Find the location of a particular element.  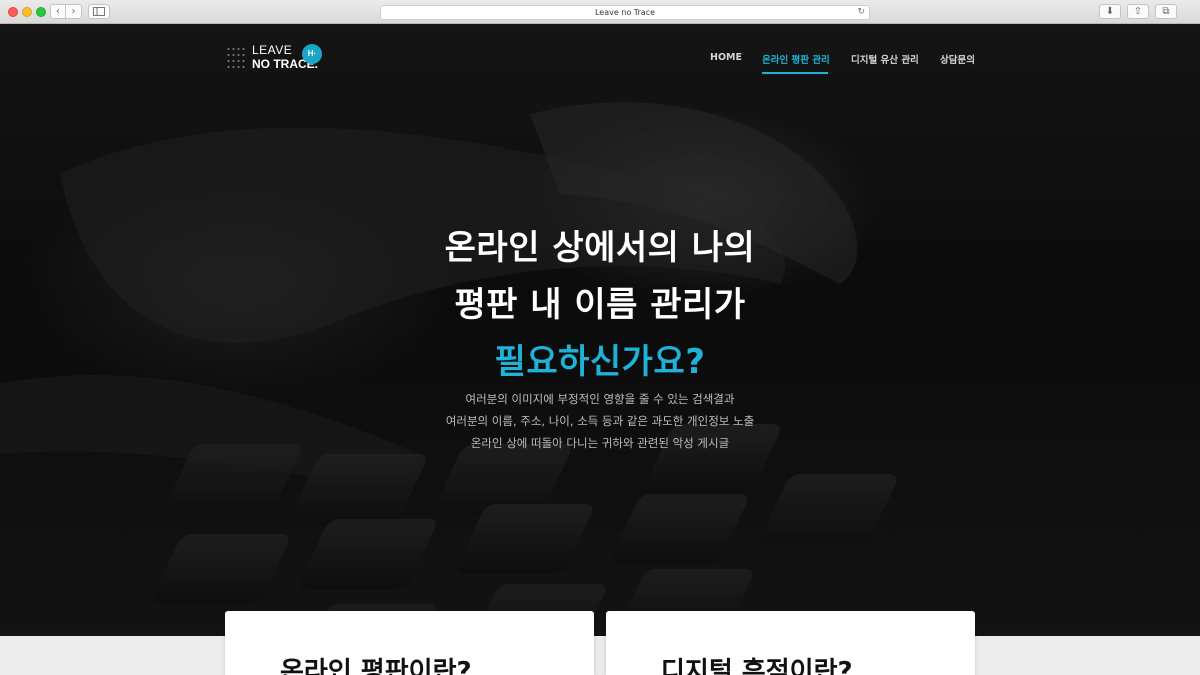

address-bar: Leave no Trace ↻ is located at coordinates (625, 12).